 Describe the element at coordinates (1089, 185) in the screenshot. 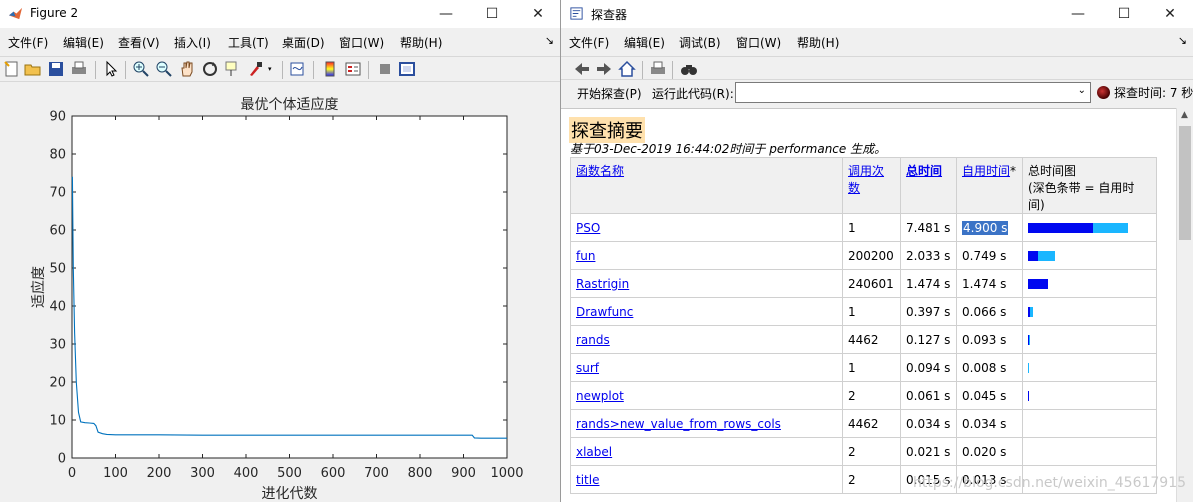

I see `col-total-time-plot: 总时间图 (深色条带 = 自用时间)` at that location.